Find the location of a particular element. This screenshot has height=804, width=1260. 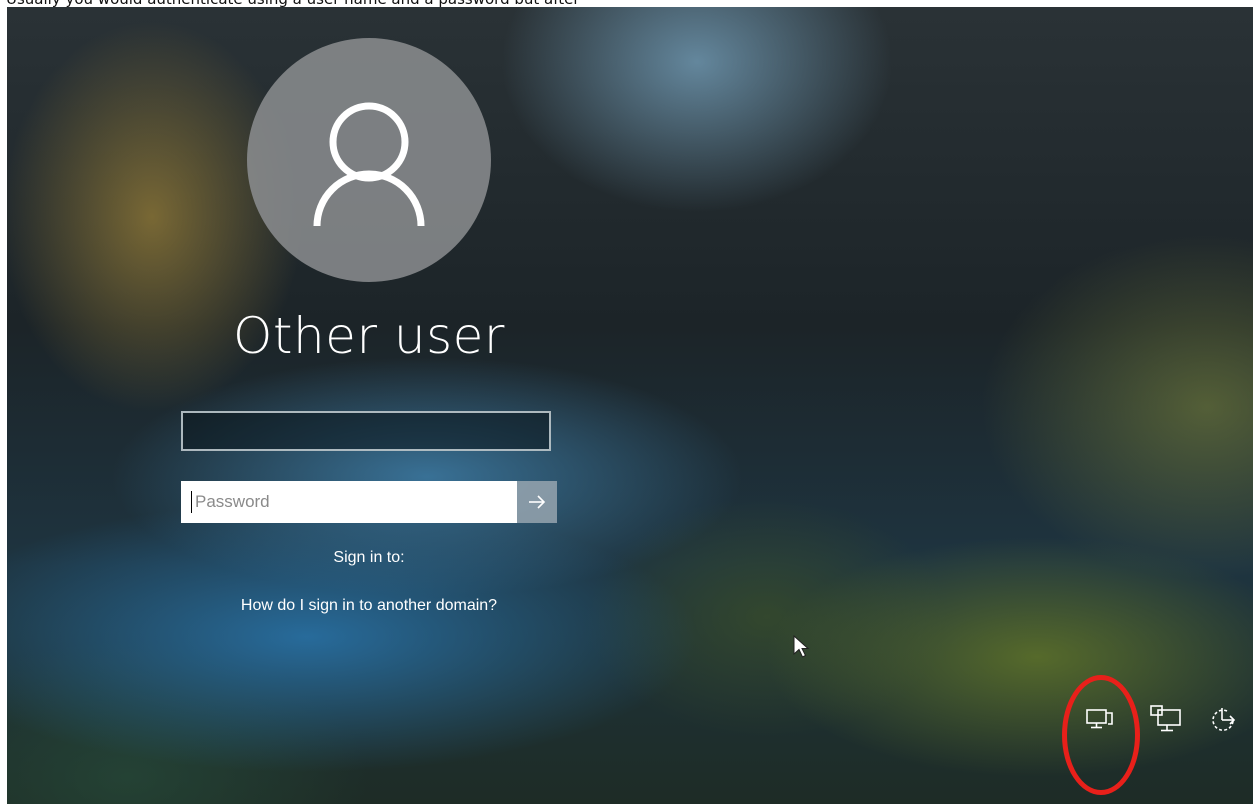

user-name: Other user is located at coordinates (369, 336).